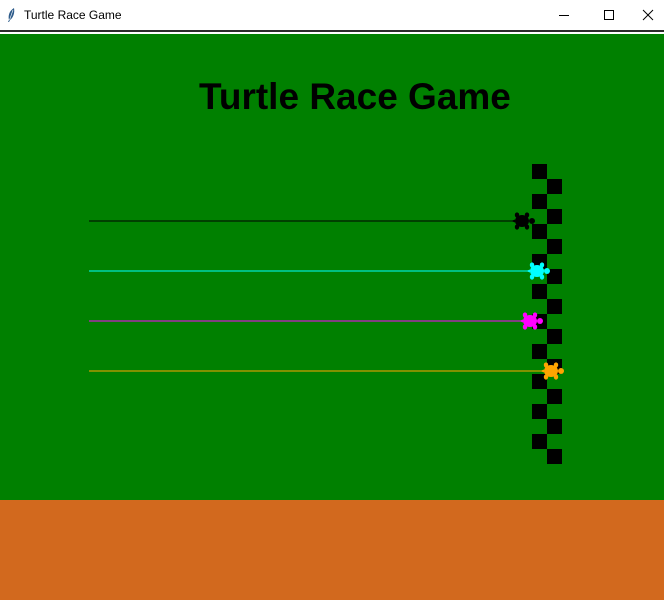  I want to click on maximize-button, so click(609, 15).